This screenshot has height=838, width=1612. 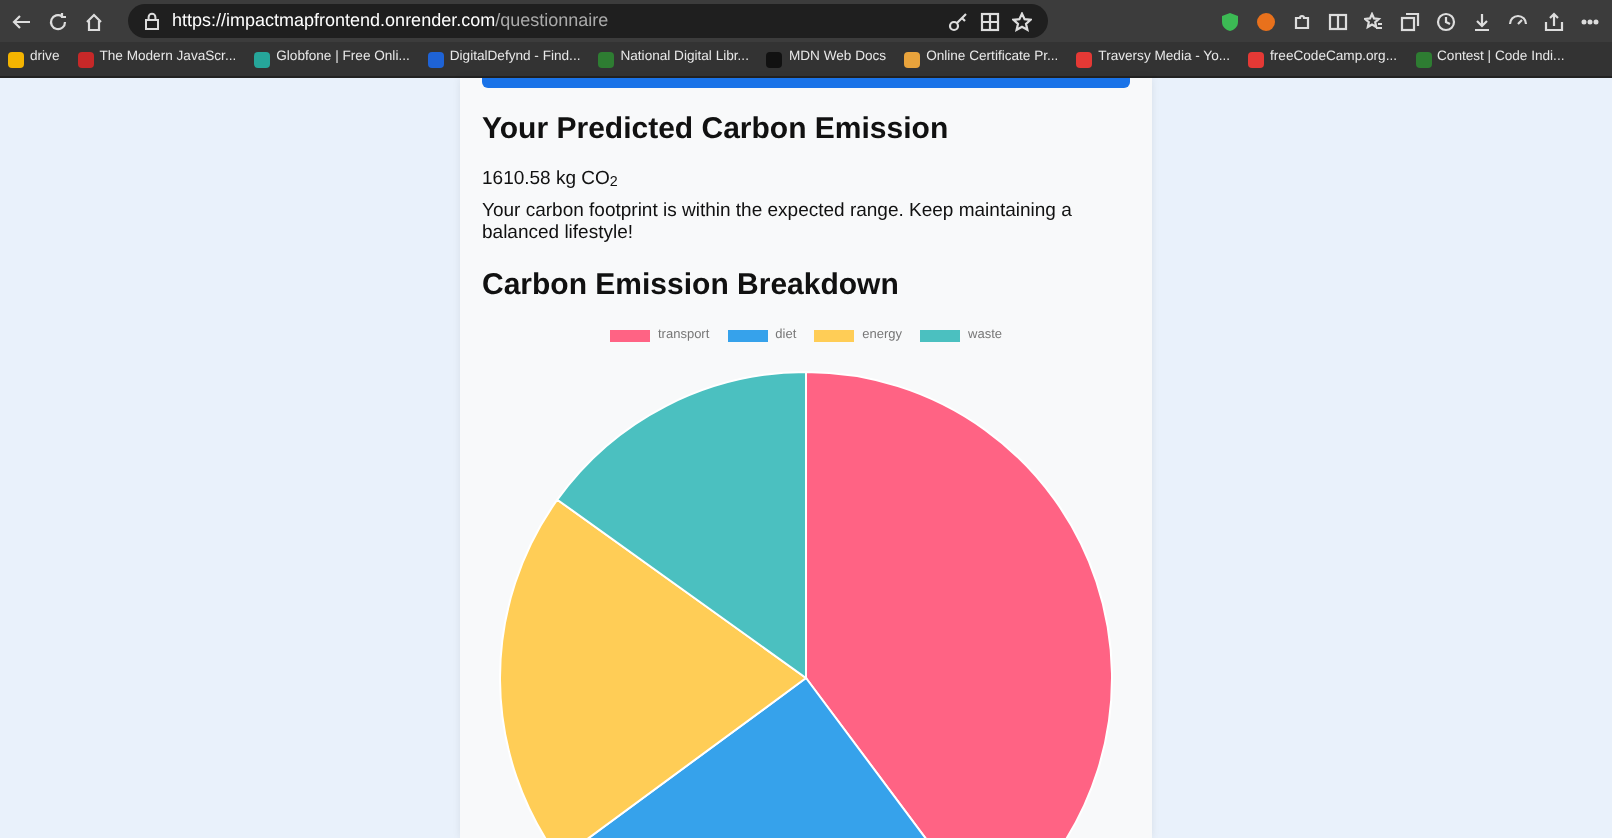 I want to click on history-icon, so click(x=1446, y=21).